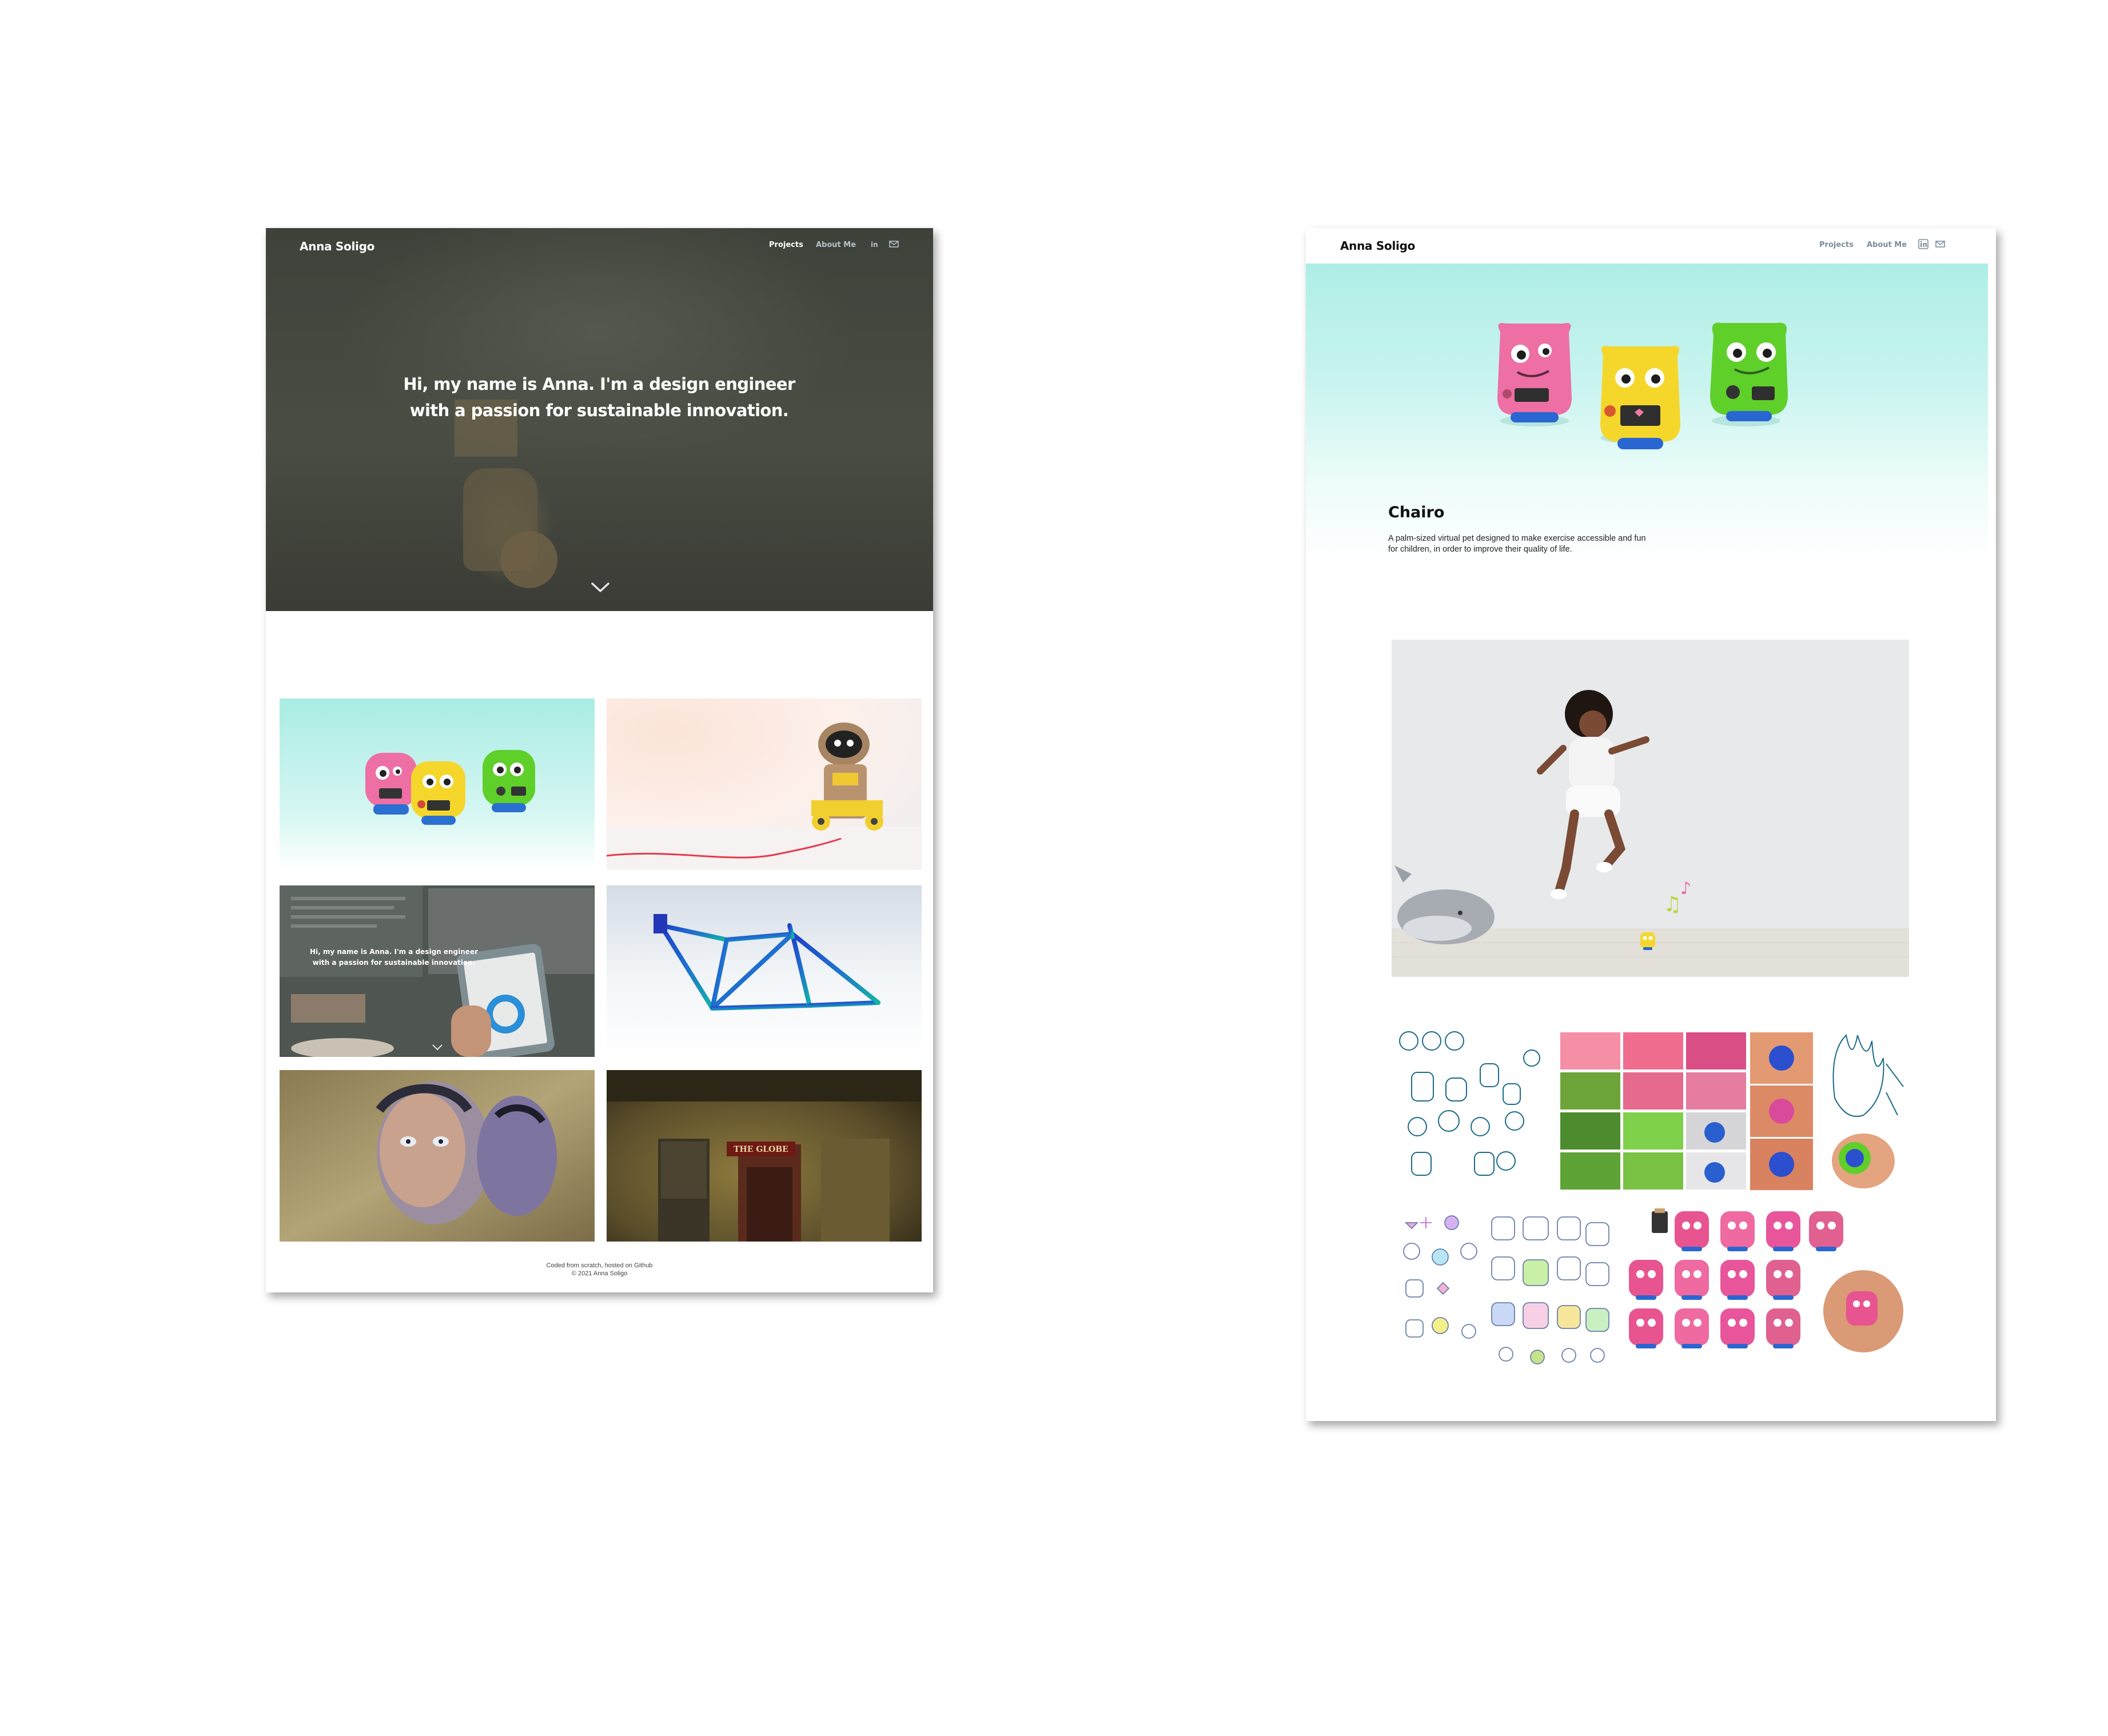 Image resolution: width=2108 pixels, height=1736 pixels. I want to click on chairo-yellow, so click(1640, 397).